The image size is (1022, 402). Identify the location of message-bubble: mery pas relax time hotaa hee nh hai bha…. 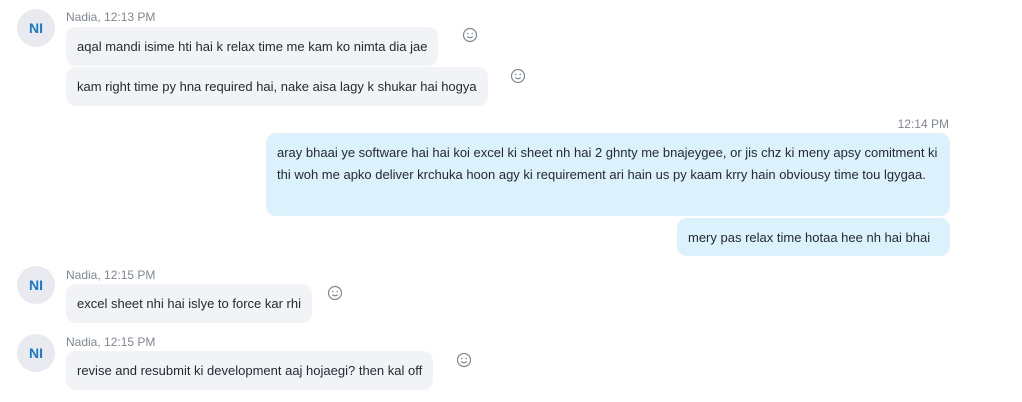
(813, 237).